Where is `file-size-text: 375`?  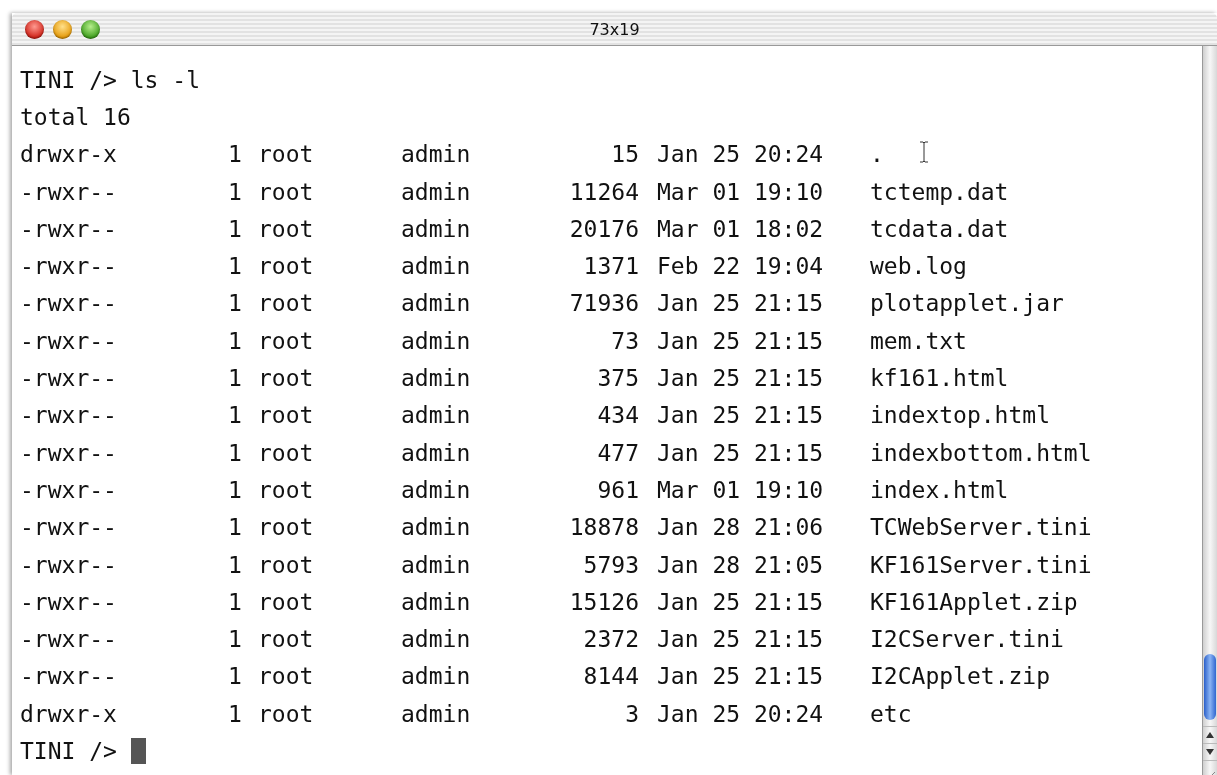 file-size-text: 375 is located at coordinates (618, 378).